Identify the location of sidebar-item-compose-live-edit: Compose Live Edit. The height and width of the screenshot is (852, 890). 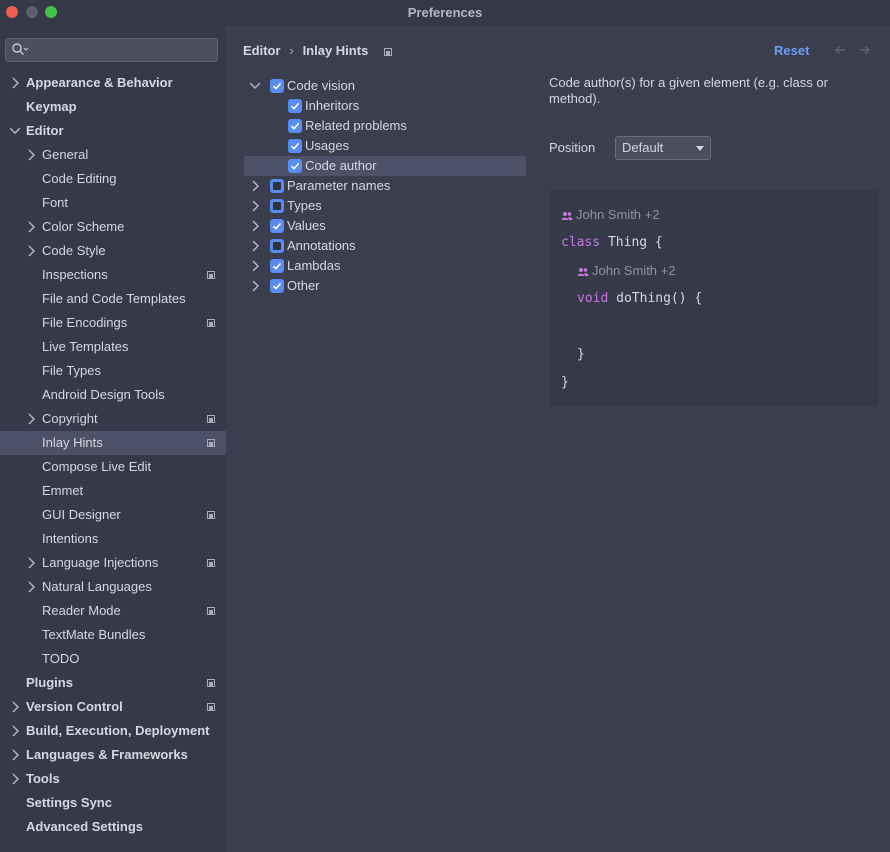
(113, 467).